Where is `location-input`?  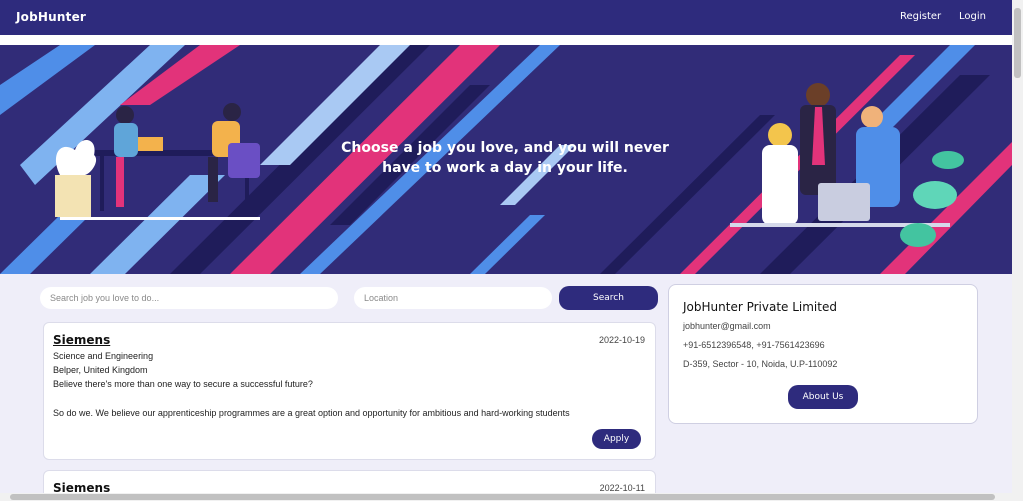
location-input is located at coordinates (453, 298).